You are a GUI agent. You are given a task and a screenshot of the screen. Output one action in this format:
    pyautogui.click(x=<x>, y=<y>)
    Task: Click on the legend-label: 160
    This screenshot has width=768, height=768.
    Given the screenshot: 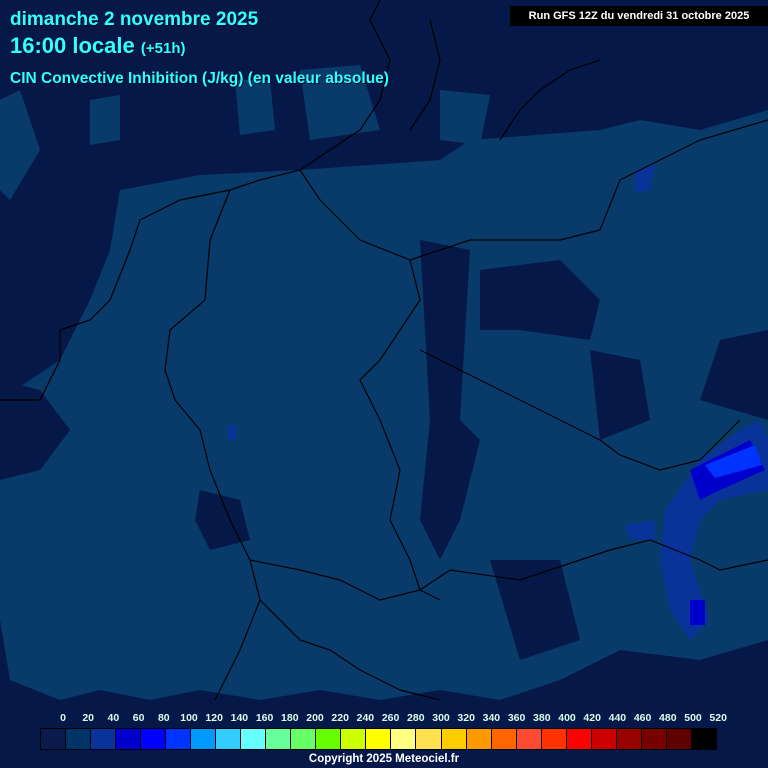 What is the action you would take?
    pyautogui.click(x=264, y=718)
    